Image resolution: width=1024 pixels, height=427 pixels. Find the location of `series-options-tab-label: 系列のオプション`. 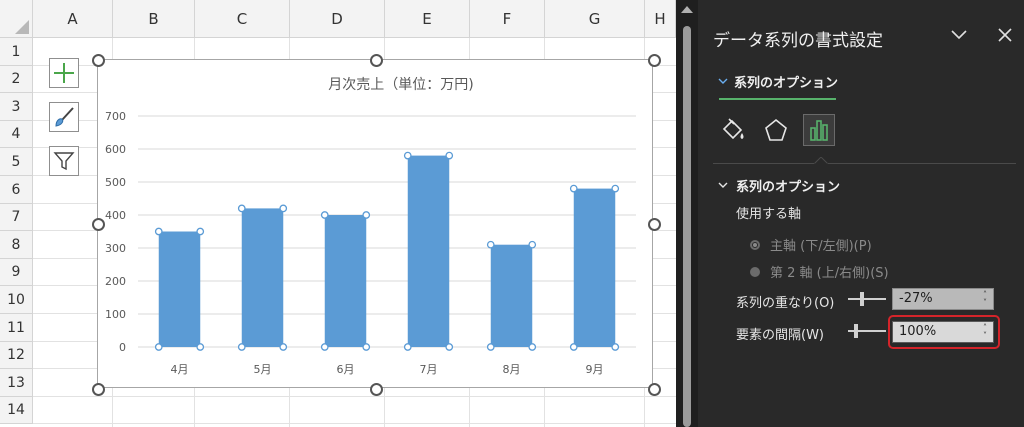

series-options-tab-label: 系列のオプション is located at coordinates (786, 83).